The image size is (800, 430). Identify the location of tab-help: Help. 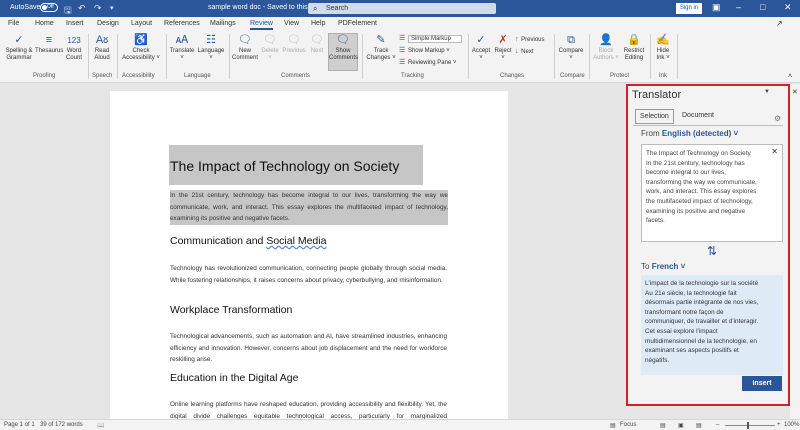
(318, 23).